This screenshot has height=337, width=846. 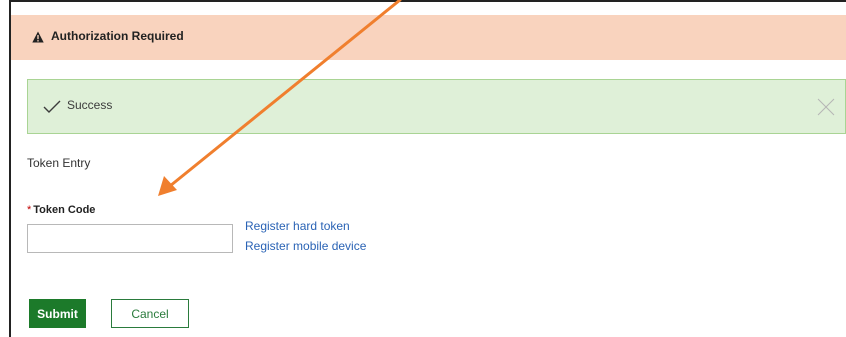 What do you see at coordinates (90, 105) in the screenshot?
I see `alert-message: Success` at bounding box center [90, 105].